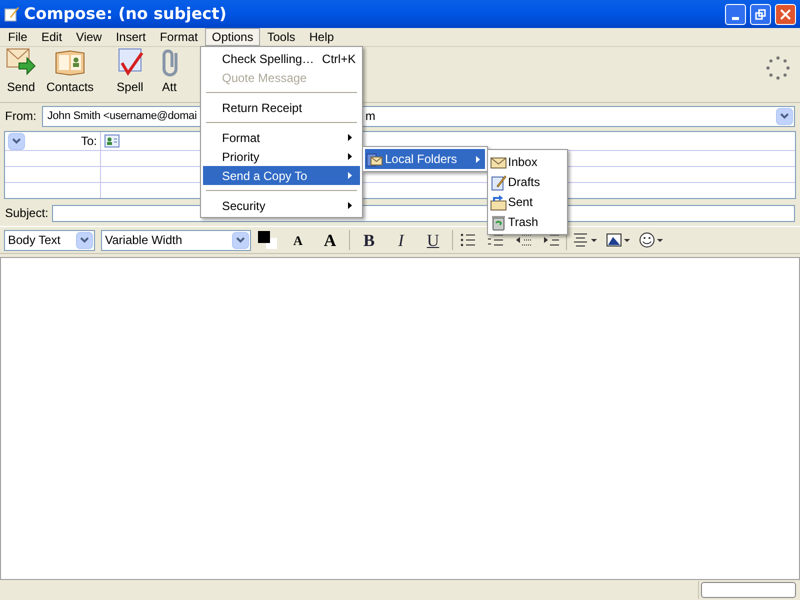  I want to click on menu-item: Tools, so click(281, 37).